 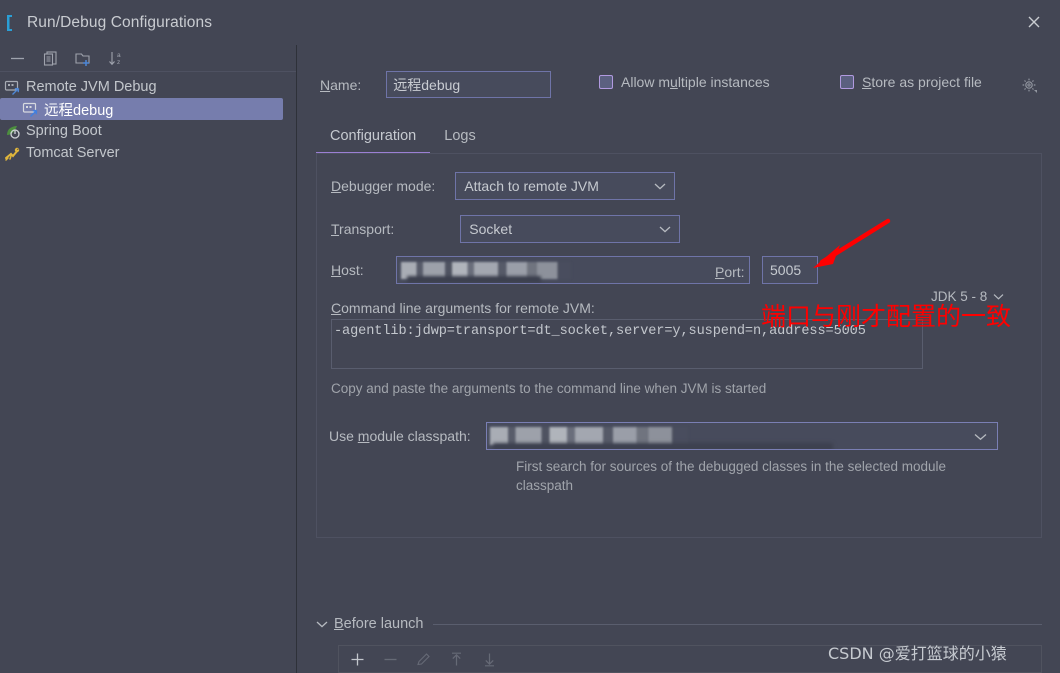 I want to click on svg-text: z, so click(x=118, y=62).